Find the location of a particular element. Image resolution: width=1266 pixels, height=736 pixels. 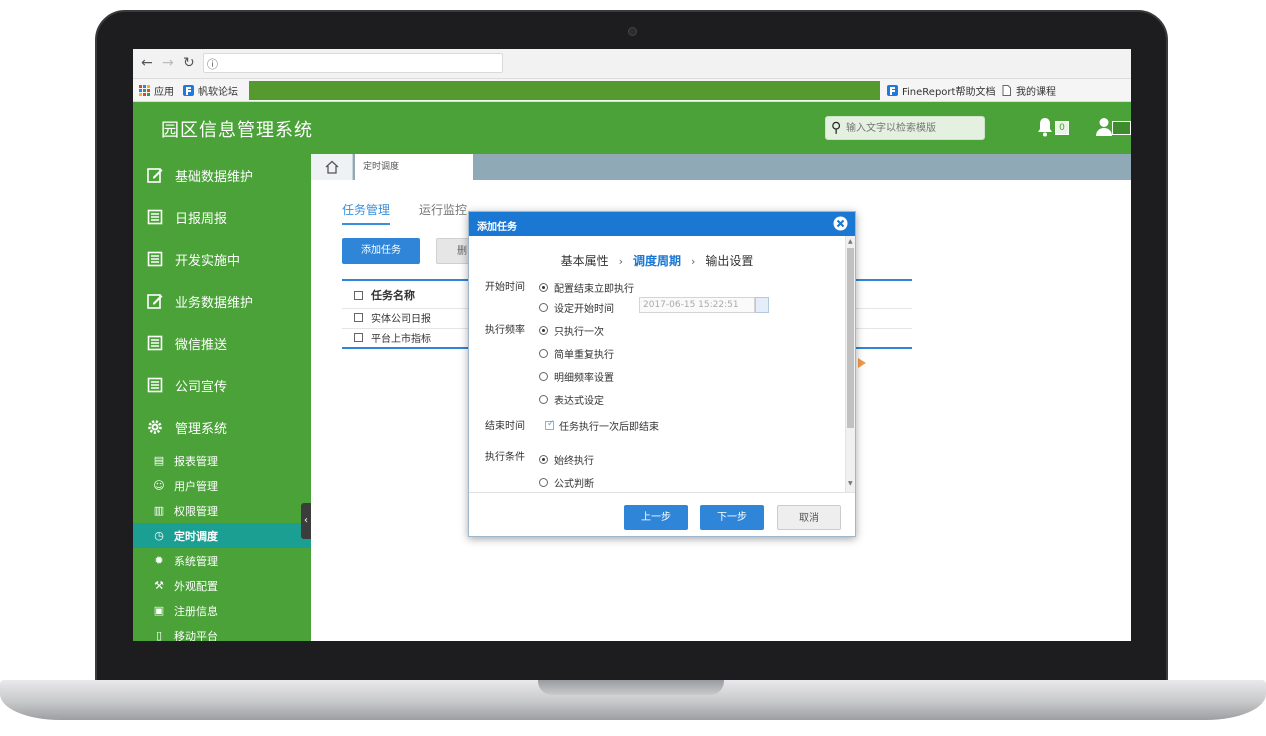

sidebar-sub-label: 定时调度 is located at coordinates (196, 536).